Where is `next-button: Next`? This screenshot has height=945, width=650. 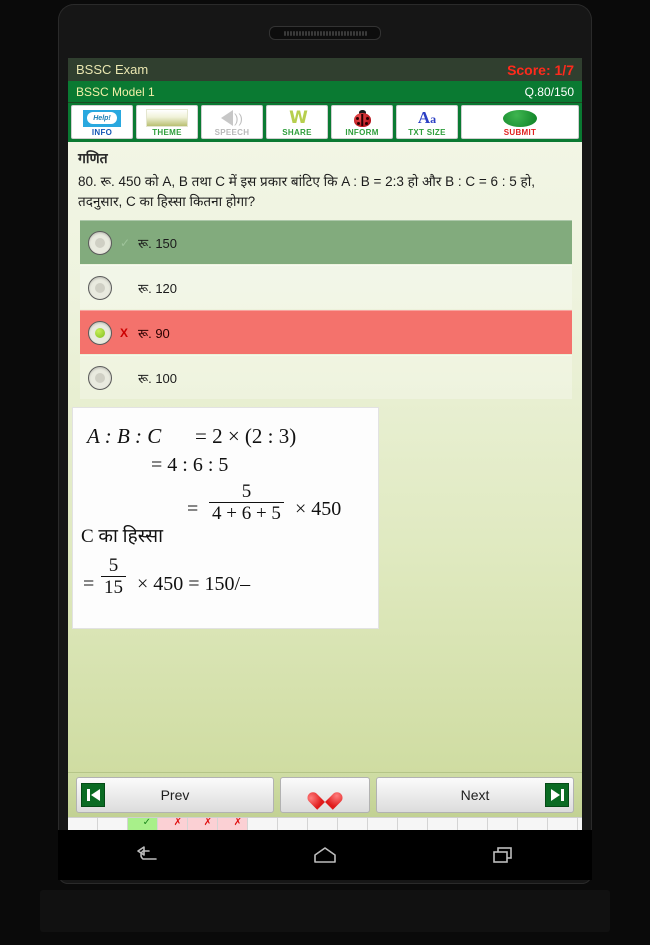 next-button: Next is located at coordinates (475, 795).